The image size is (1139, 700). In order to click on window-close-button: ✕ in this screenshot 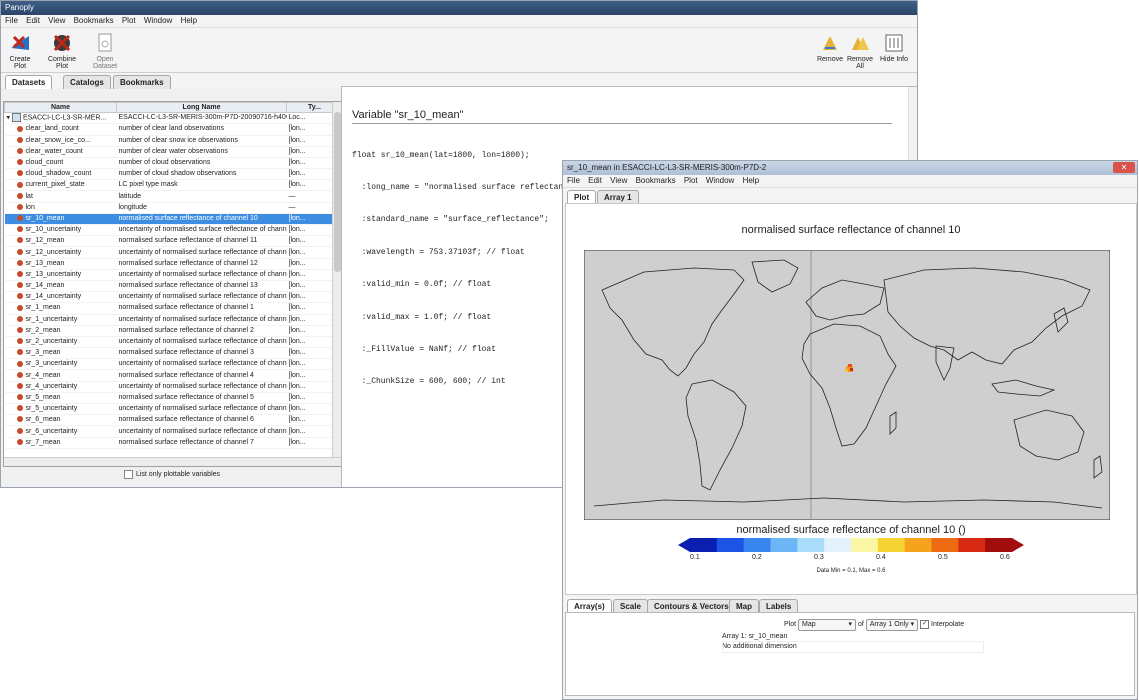, I will do `click(1124, 167)`.